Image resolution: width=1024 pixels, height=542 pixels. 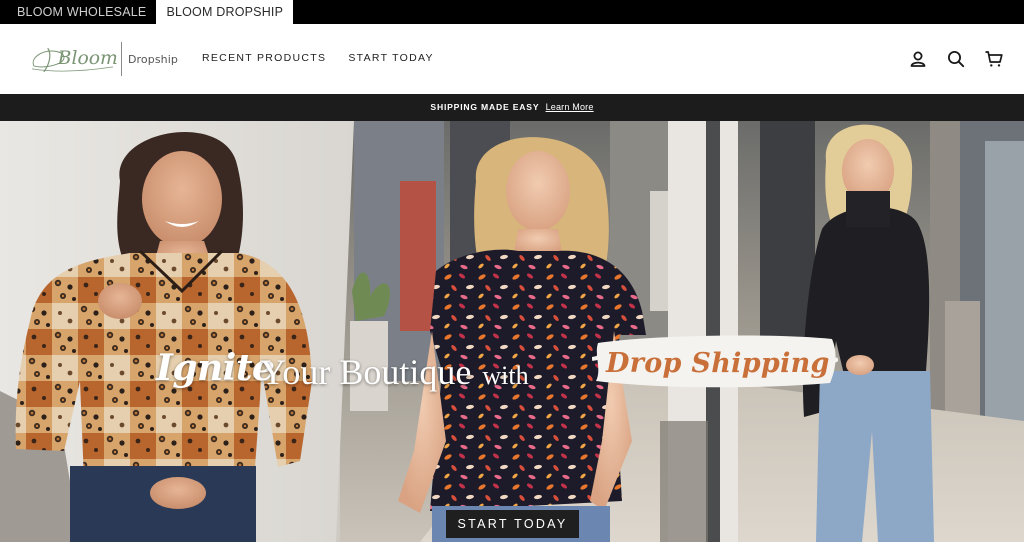 I want to click on cart-icon, so click(x=994, y=59).